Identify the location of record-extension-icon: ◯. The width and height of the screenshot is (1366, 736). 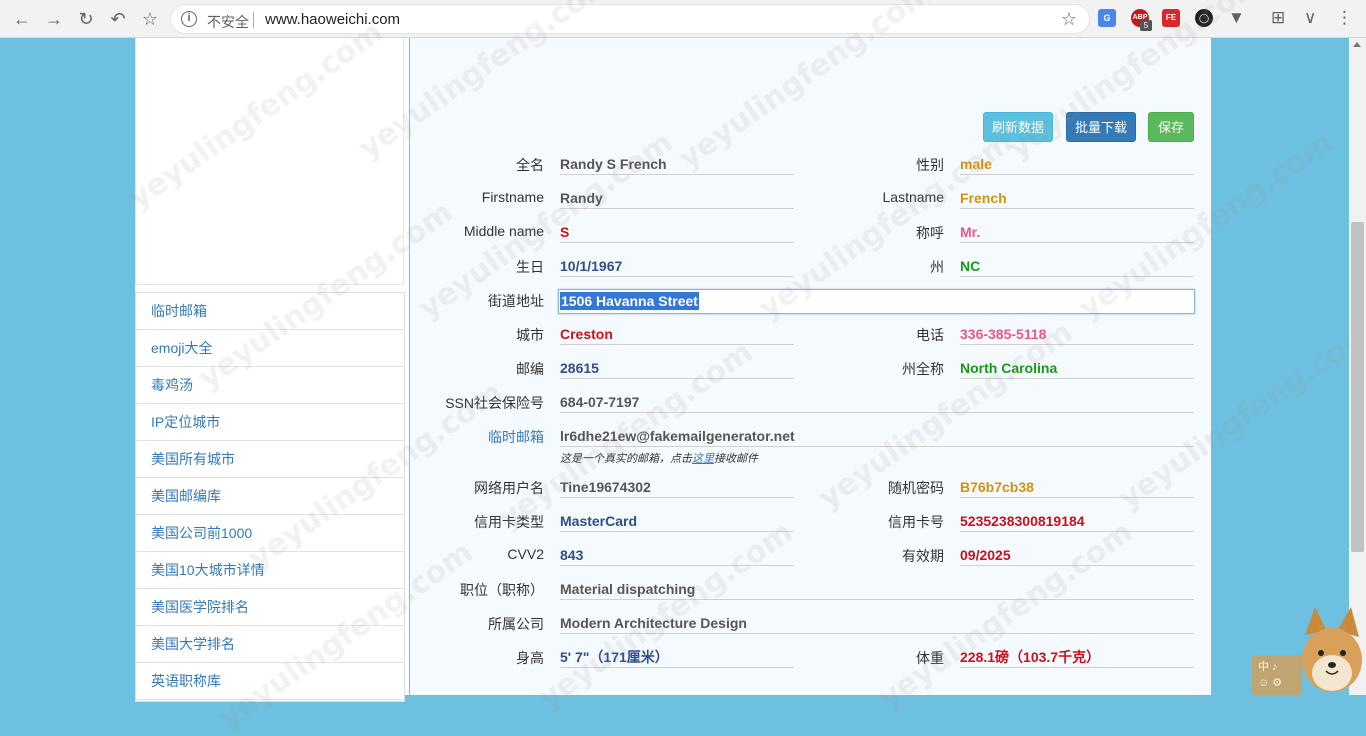
(1204, 18).